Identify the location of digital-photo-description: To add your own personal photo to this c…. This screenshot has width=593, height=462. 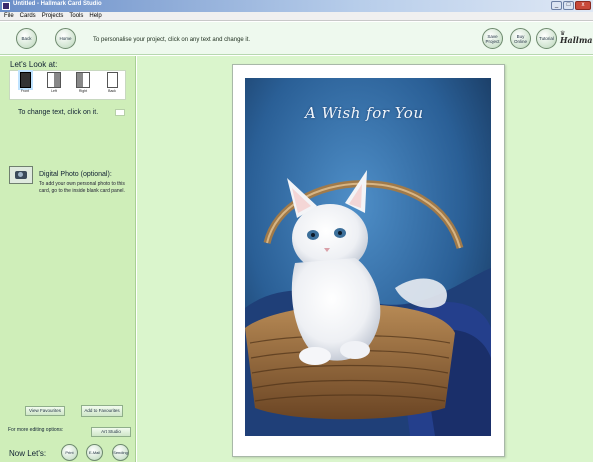
(82, 187).